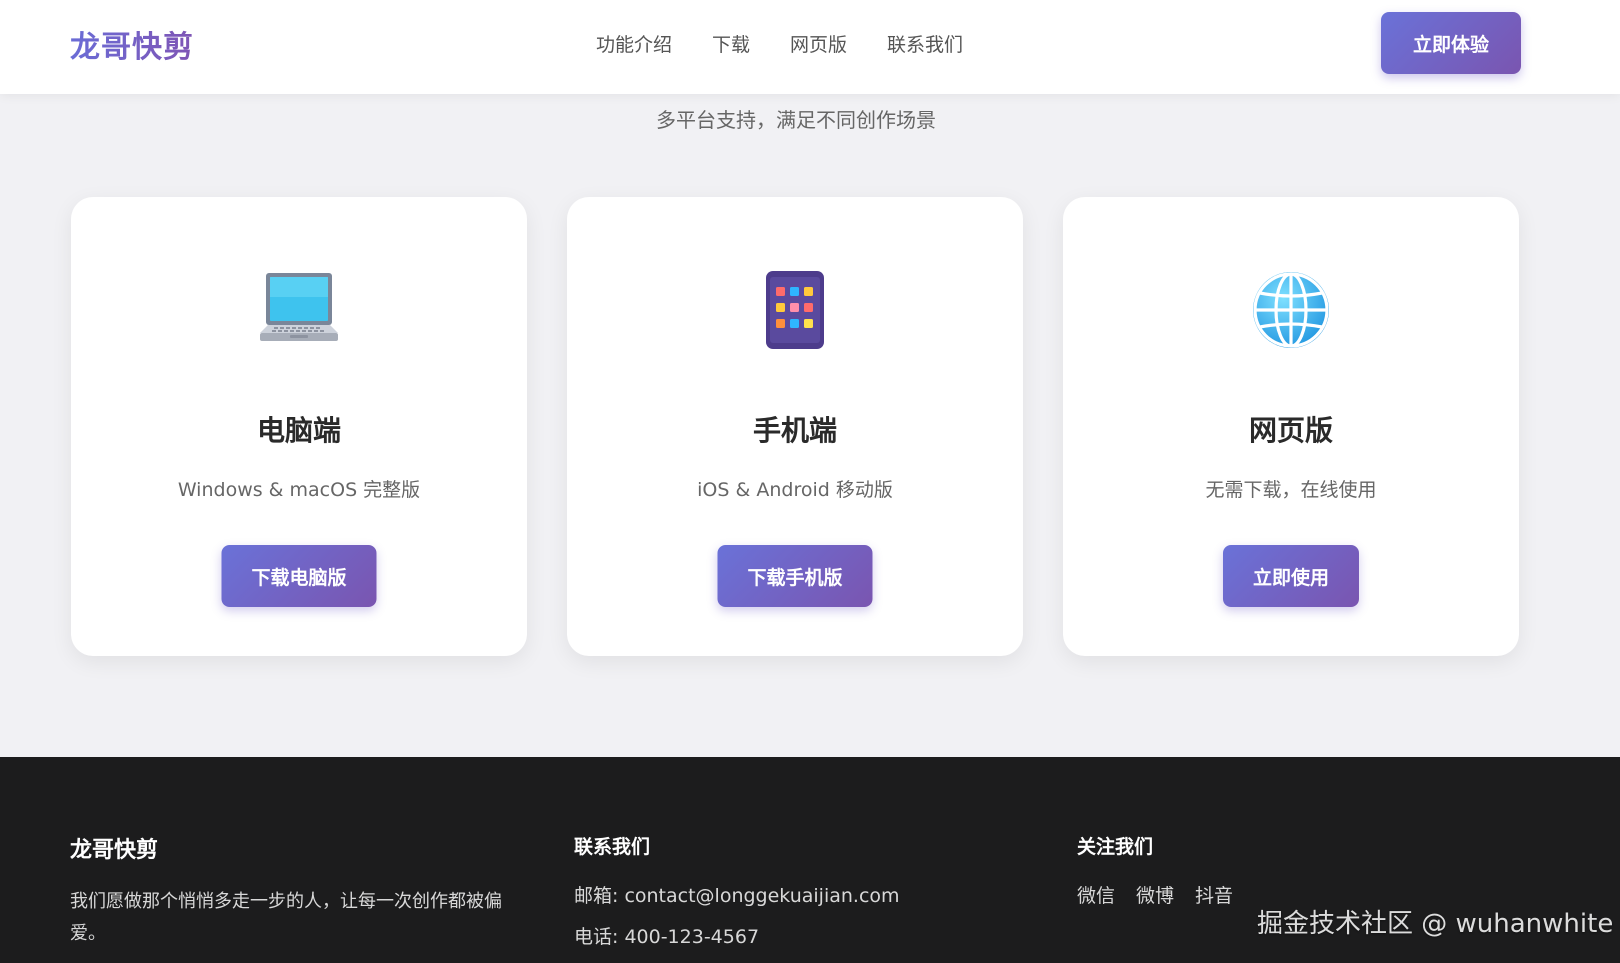  I want to click on download-desktop-button: 下载电脑版, so click(299, 576).